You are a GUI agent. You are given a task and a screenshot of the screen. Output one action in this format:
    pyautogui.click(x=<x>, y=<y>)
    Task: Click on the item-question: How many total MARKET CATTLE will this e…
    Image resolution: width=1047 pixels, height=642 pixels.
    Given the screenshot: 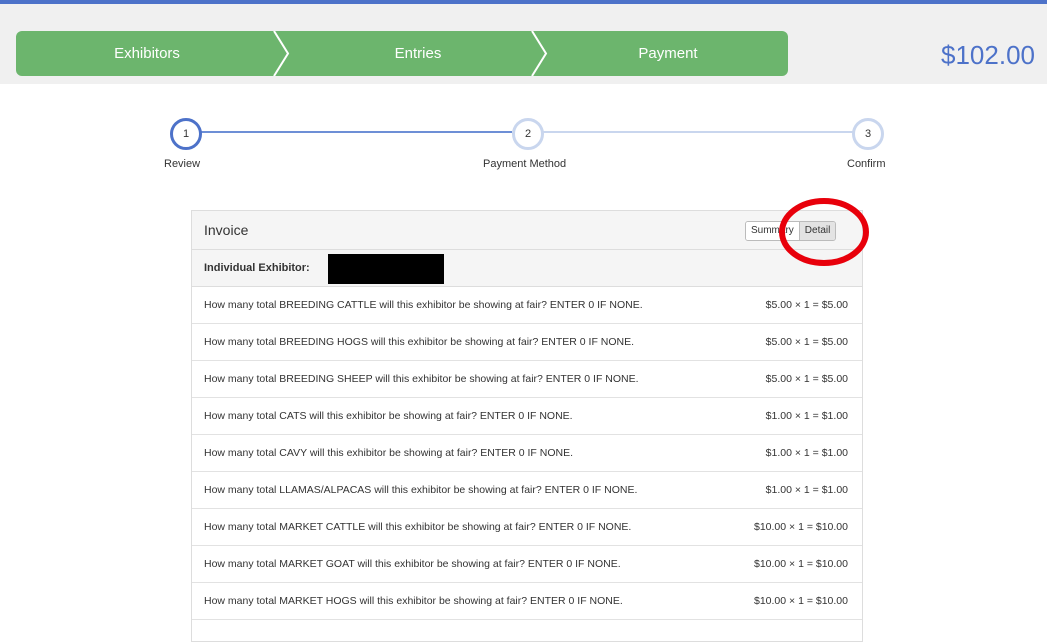 What is the action you would take?
    pyautogui.click(x=418, y=527)
    